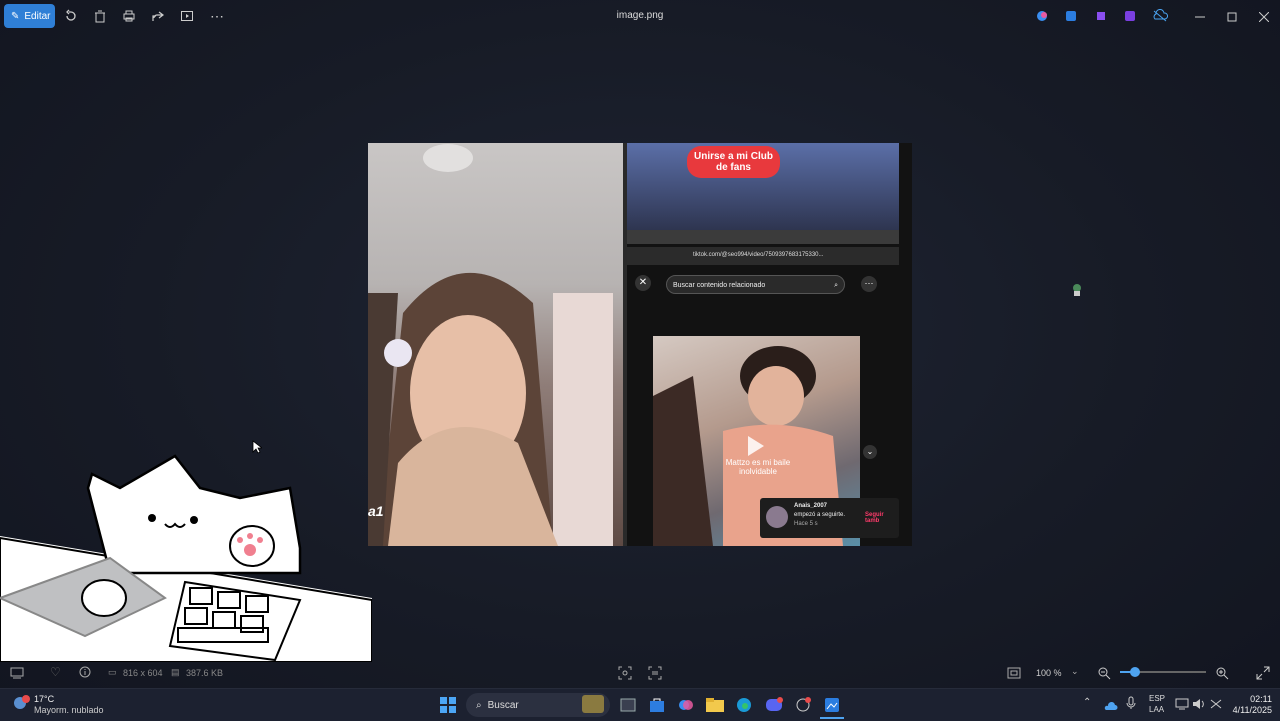 This screenshot has width=1280, height=721. What do you see at coordinates (1071, 16) in the screenshot?
I see `photos-edit-icon` at bounding box center [1071, 16].